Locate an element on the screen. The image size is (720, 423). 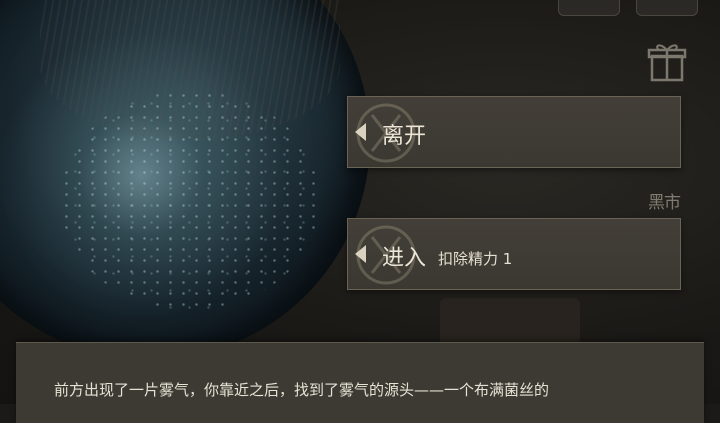
choice-enter-button: 进入 扣除精力 1 is located at coordinates (514, 254).